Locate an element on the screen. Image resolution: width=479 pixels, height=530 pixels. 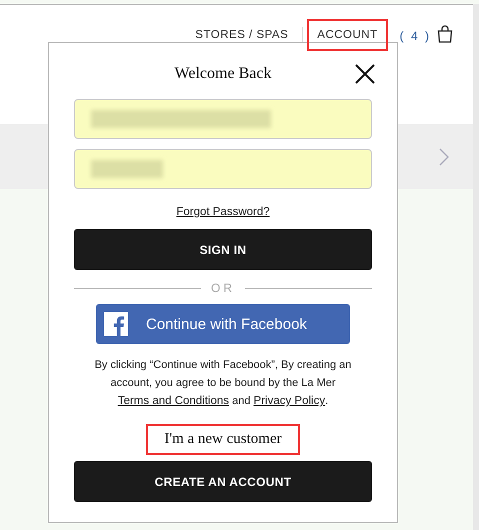
sign-in-button: SIGN IN is located at coordinates (223, 249).